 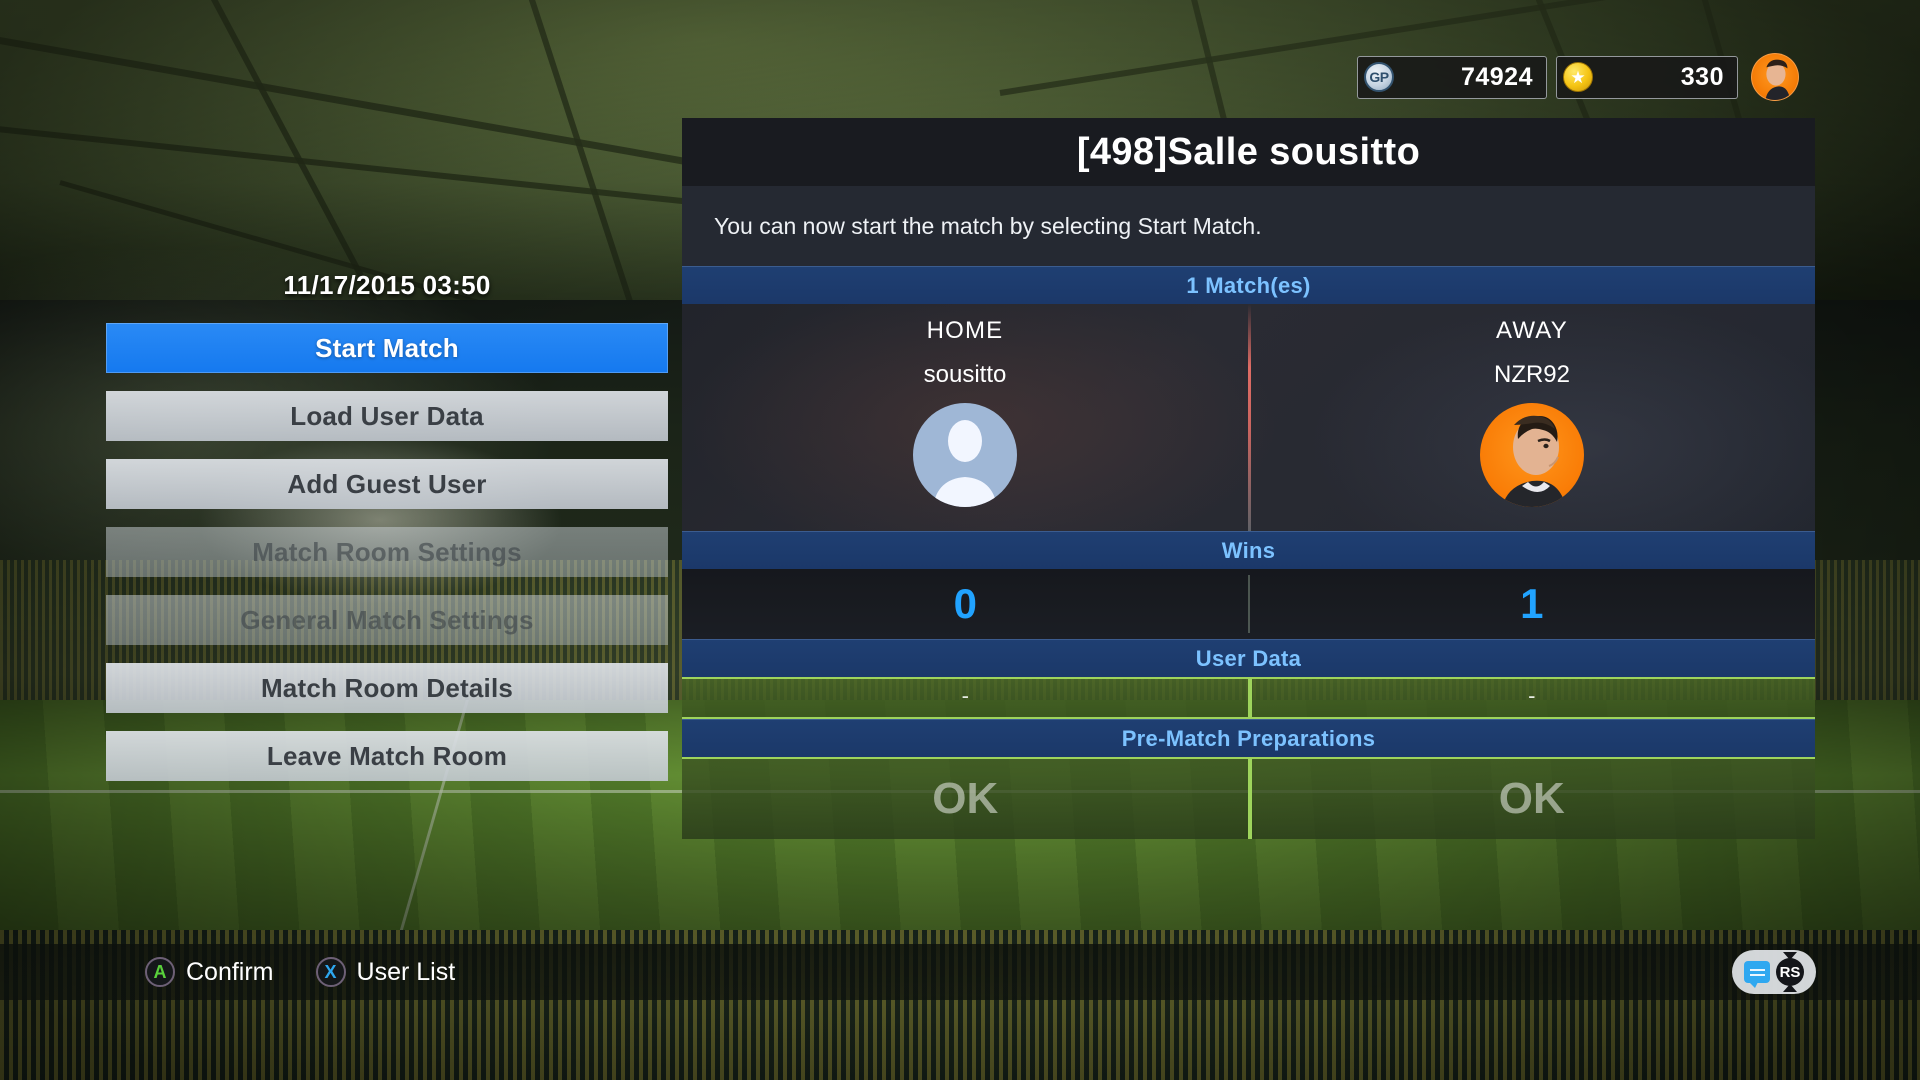 I want to click on hint-user-list-label: User List, so click(x=406, y=971).